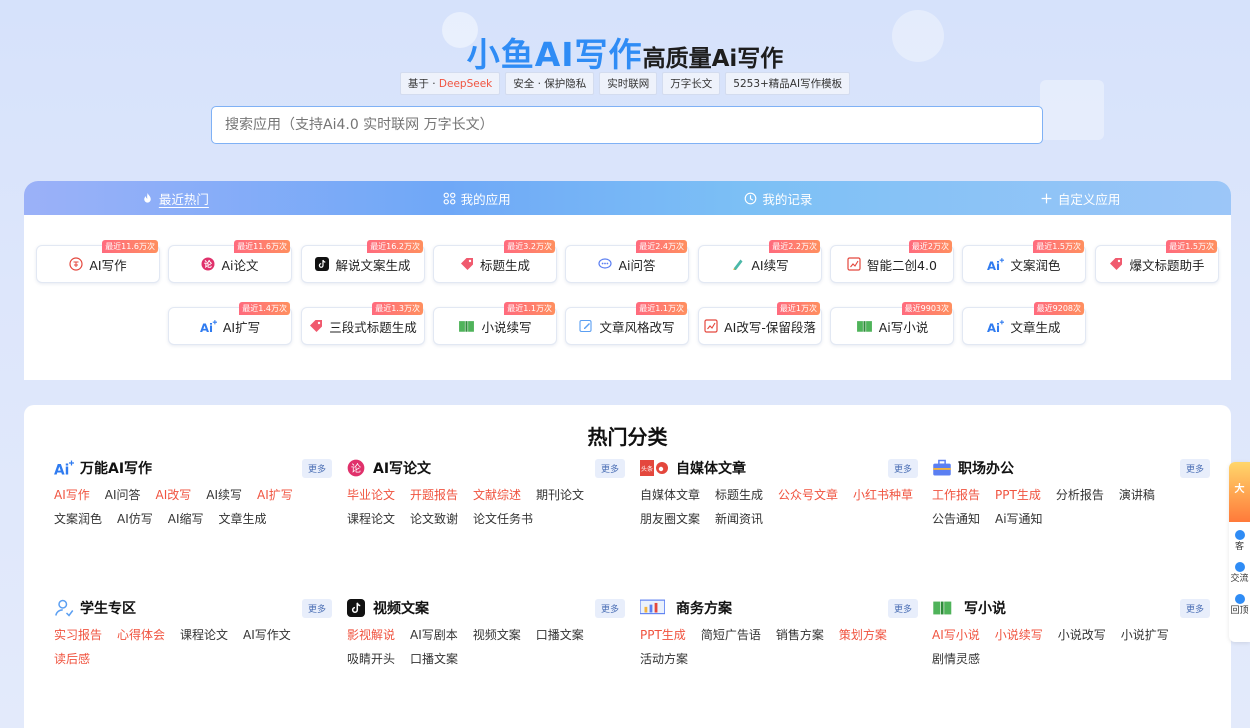 Image resolution: width=1250 pixels, height=728 pixels. What do you see at coordinates (800, 635) in the screenshot?
I see `category-link: 销售方案` at bounding box center [800, 635].